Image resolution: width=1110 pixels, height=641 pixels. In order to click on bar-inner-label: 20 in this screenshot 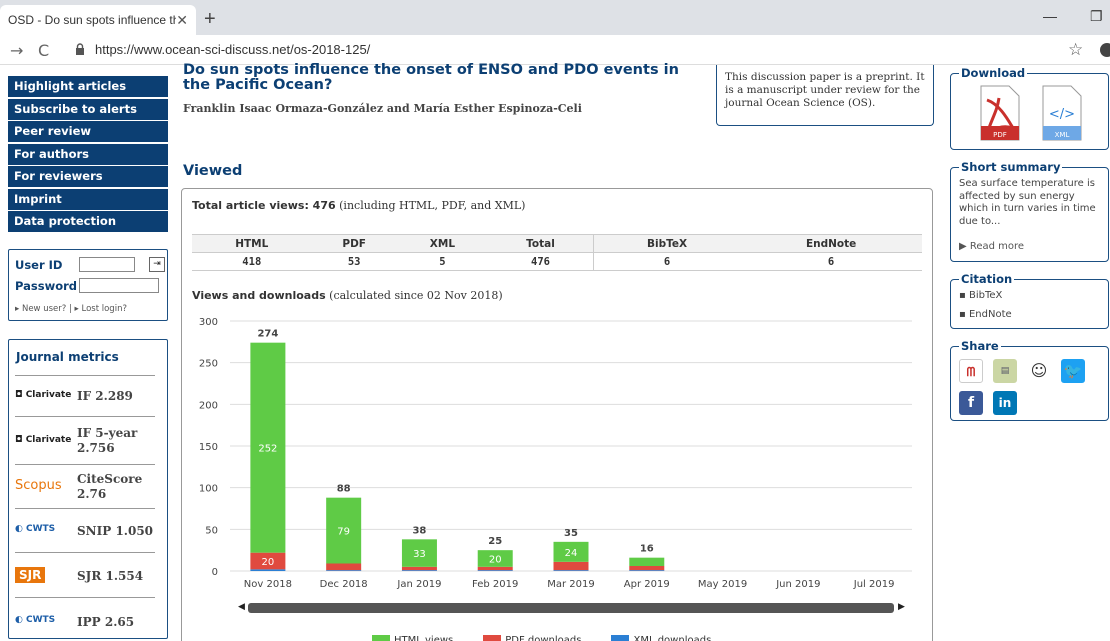, I will do `click(495, 560)`.